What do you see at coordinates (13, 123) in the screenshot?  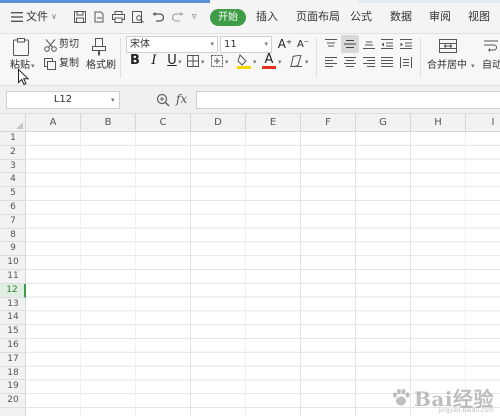 I see `select-all-corner` at bounding box center [13, 123].